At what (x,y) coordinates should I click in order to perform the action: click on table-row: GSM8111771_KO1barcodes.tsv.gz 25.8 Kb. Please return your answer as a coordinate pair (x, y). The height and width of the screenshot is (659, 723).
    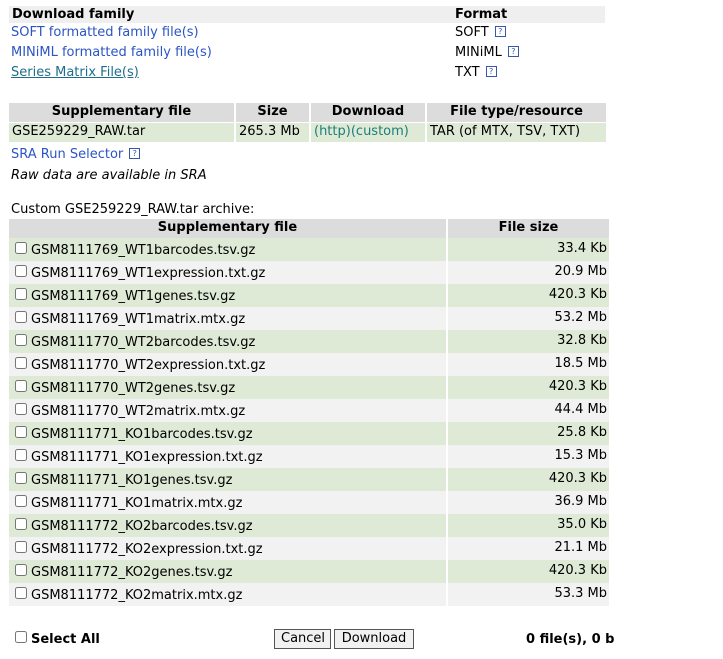
    Looking at the image, I should click on (309, 433).